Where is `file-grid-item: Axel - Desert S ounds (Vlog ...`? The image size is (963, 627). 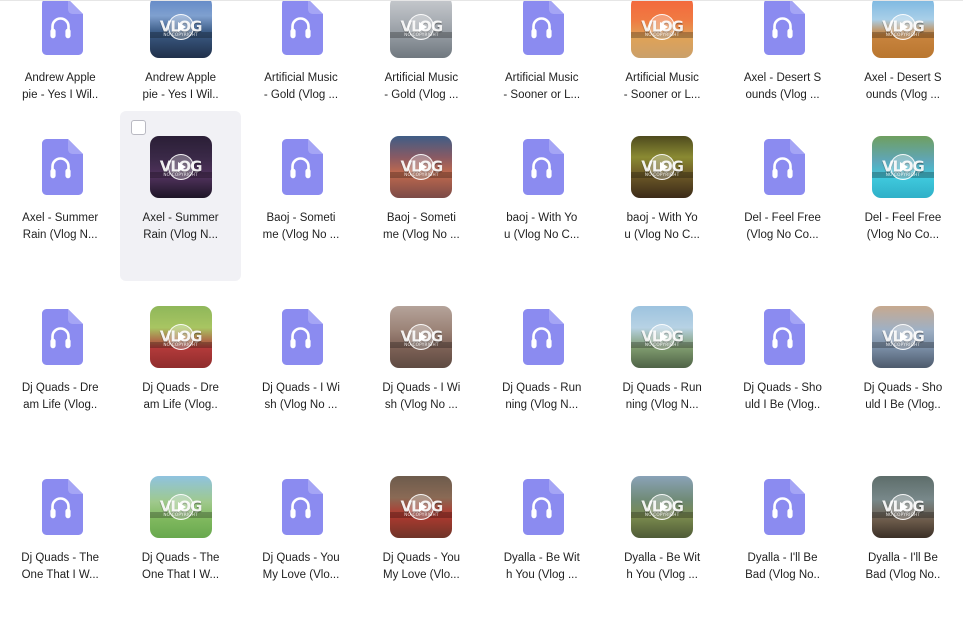 file-grid-item: Axel - Desert S ounds (Vlog ... is located at coordinates (782, 56).